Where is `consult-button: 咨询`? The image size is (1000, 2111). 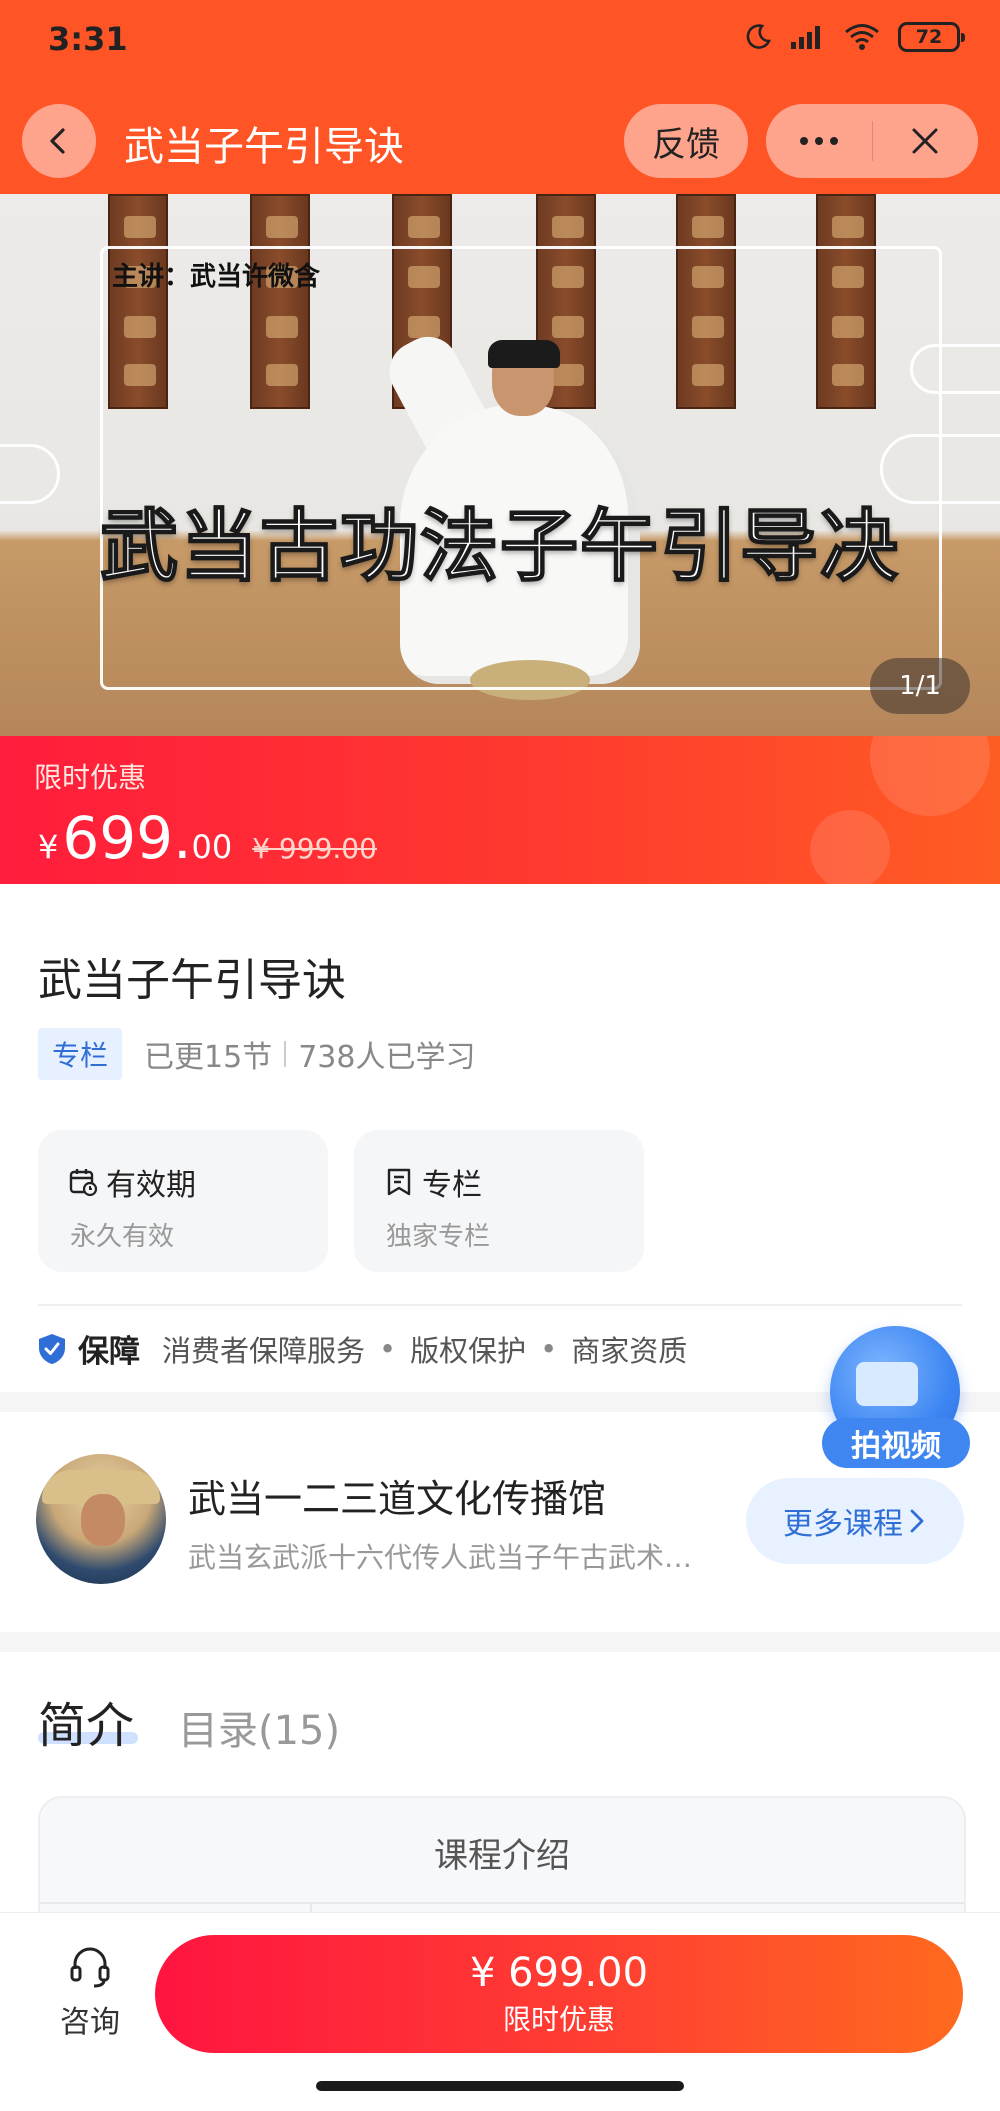 consult-button: 咨询 is located at coordinates (90, 1992).